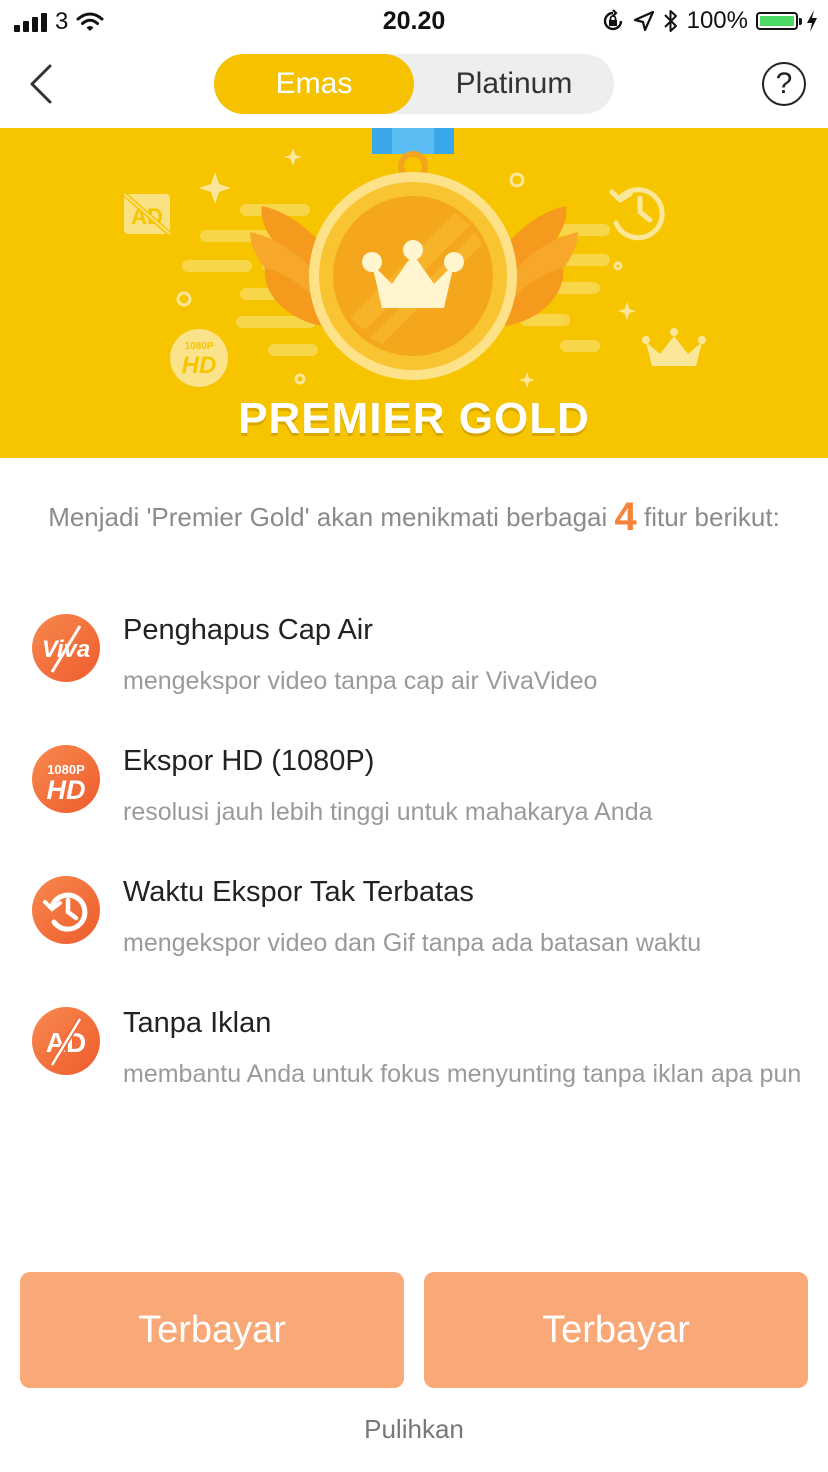  I want to click on feature-icon-text: HD, so click(66, 790).